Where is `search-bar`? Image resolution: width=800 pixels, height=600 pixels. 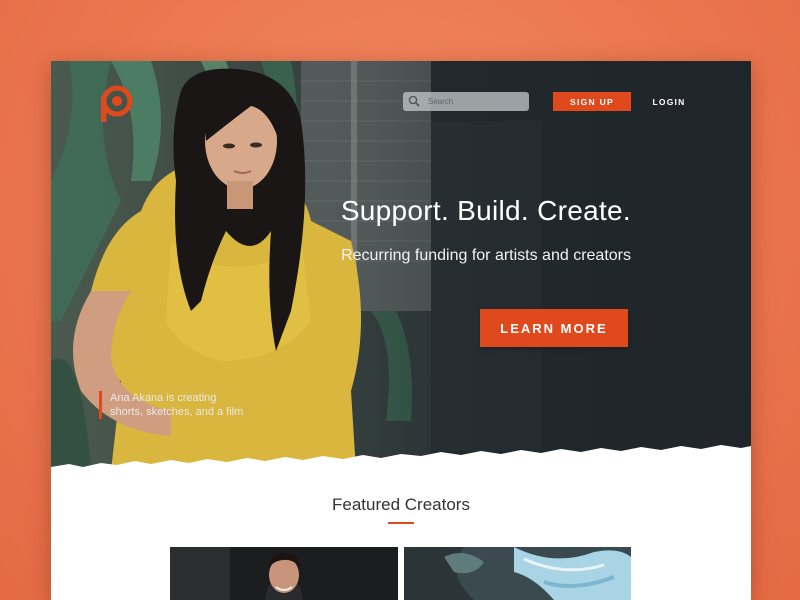 search-bar is located at coordinates (466, 101).